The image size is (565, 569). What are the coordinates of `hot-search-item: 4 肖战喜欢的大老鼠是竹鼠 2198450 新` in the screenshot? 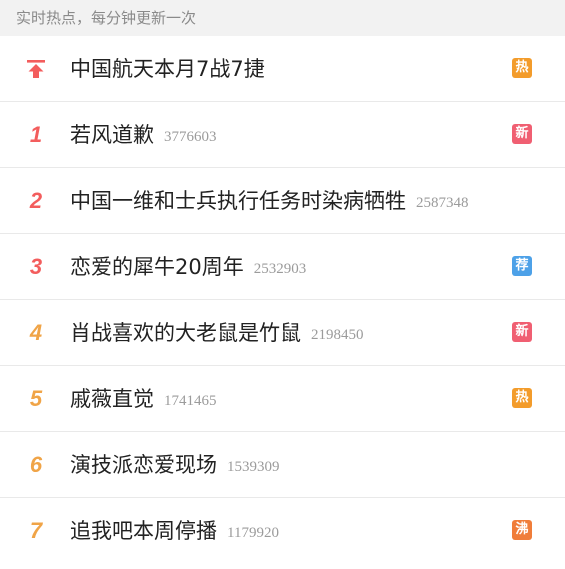 It's located at (282, 333).